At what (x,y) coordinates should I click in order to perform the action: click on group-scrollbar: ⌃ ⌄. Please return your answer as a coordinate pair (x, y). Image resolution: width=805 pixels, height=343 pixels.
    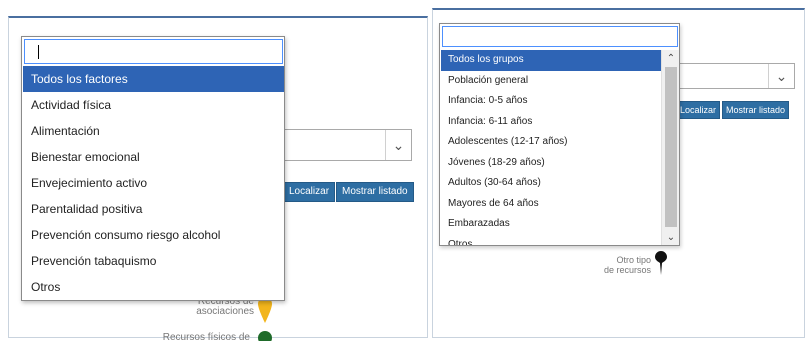
    Looking at the image, I should click on (670, 147).